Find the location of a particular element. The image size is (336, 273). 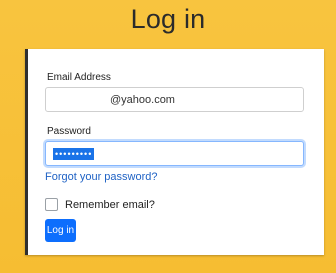

email-label: Email Address is located at coordinates (79, 77).